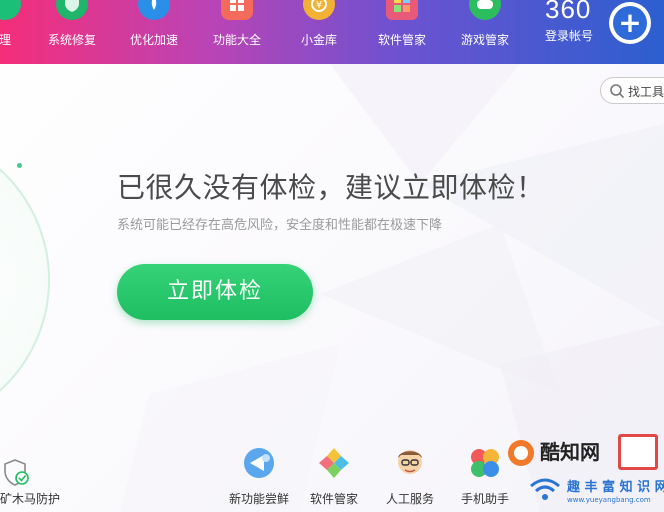 This screenshot has width=664, height=512. I want to click on nav-item-label: 理, so click(5, 40).